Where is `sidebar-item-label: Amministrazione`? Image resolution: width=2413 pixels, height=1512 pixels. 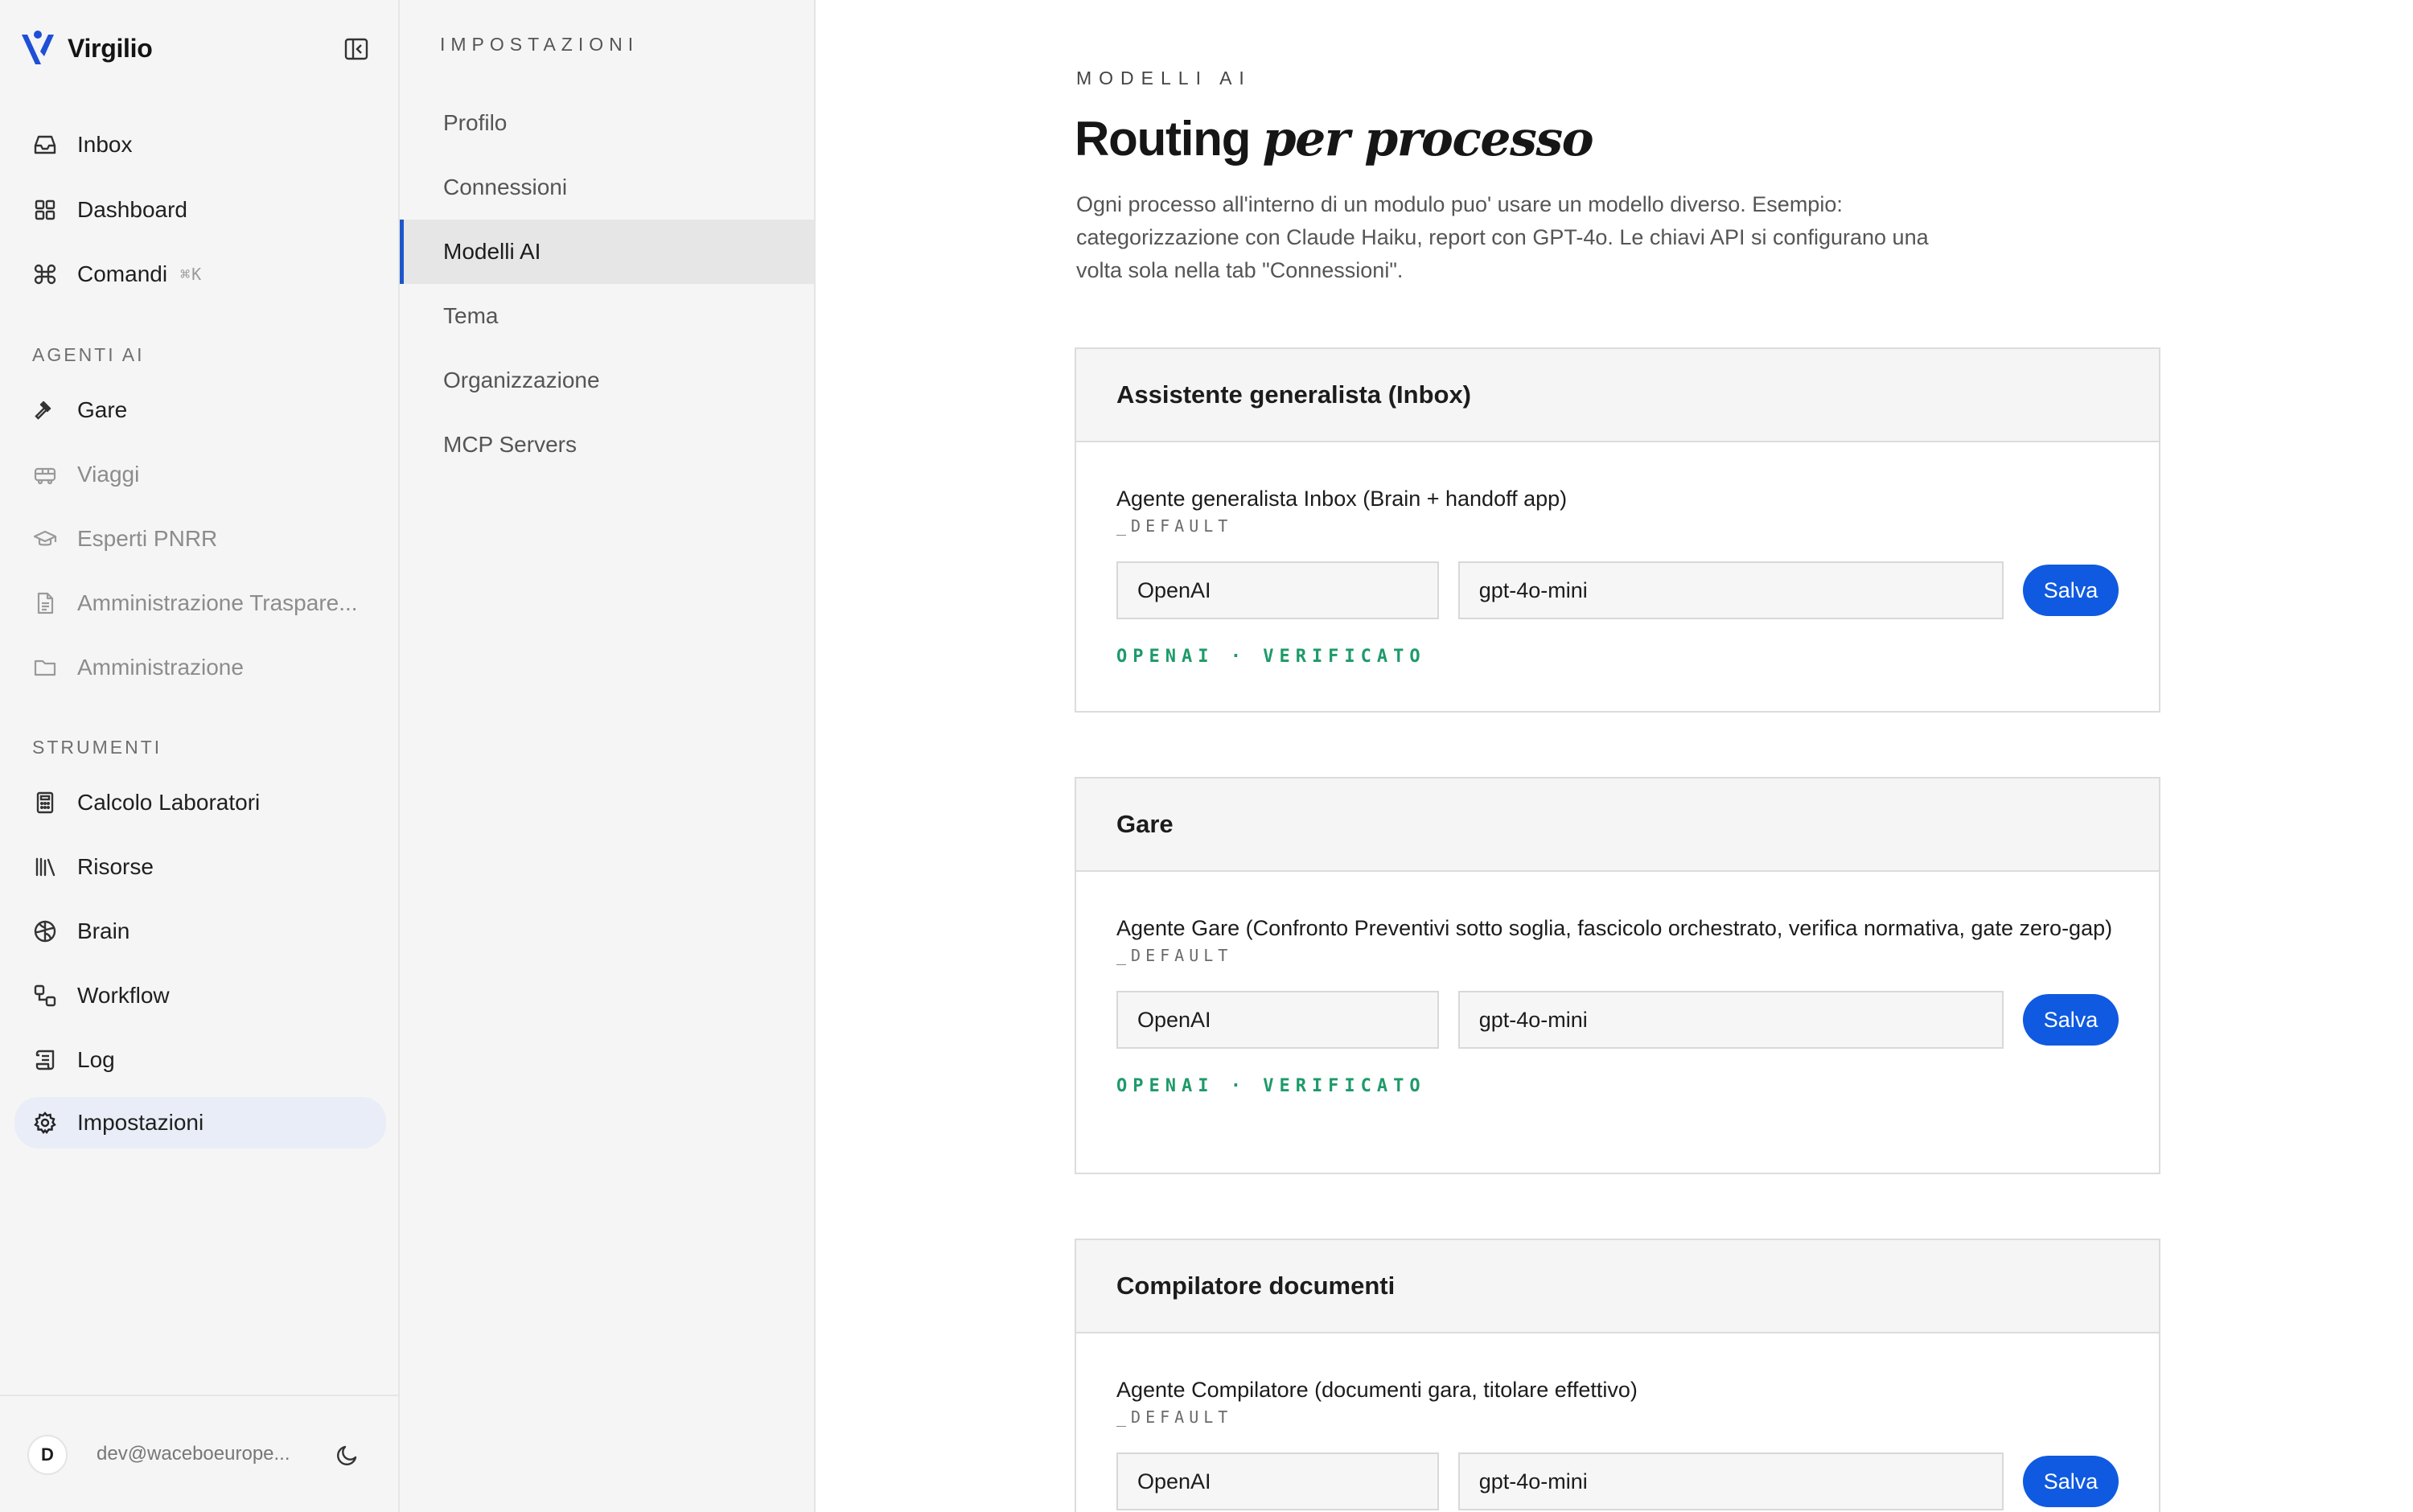 sidebar-item-label: Amministrazione is located at coordinates (160, 667).